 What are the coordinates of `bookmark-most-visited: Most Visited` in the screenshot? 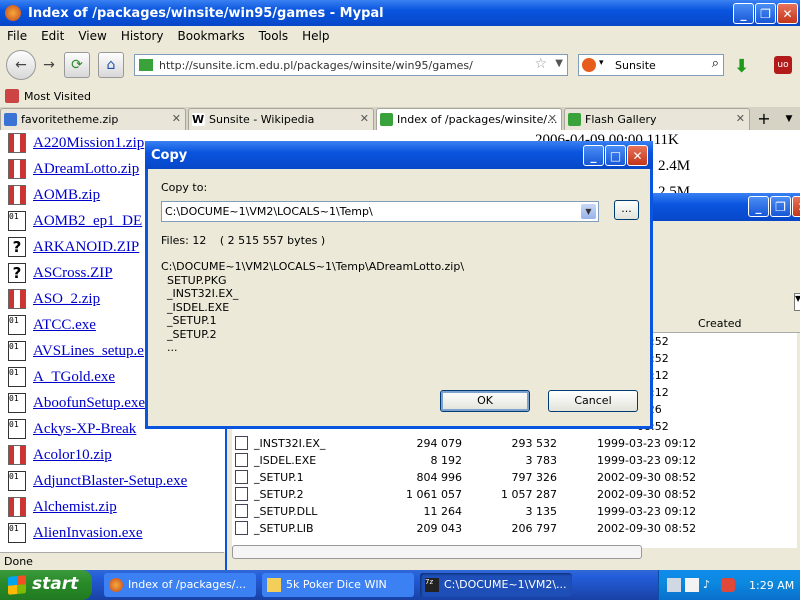 It's located at (57, 96).